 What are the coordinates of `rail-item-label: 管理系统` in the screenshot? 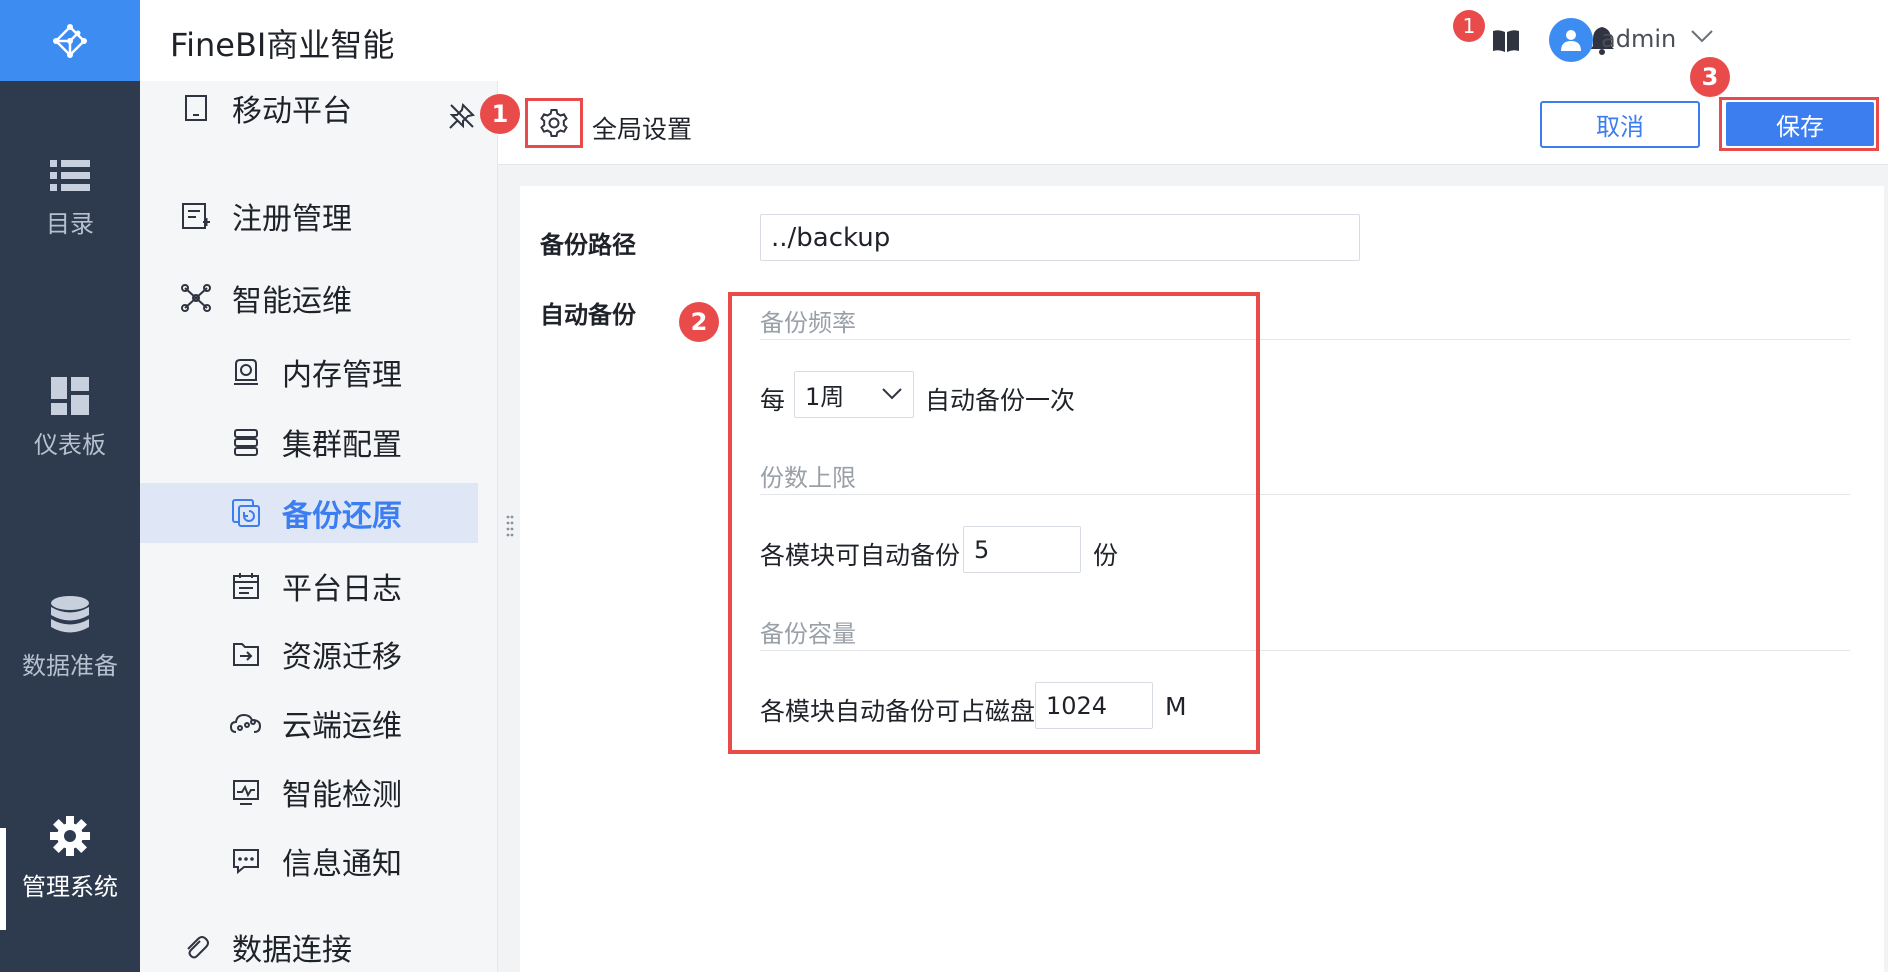 It's located at (70, 887).